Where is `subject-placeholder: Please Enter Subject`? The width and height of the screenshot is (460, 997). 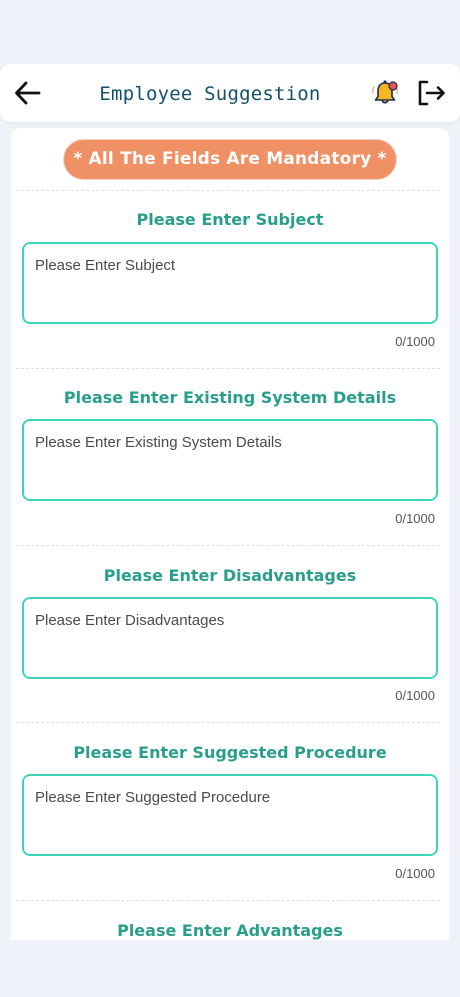 subject-placeholder: Please Enter Subject is located at coordinates (105, 265).